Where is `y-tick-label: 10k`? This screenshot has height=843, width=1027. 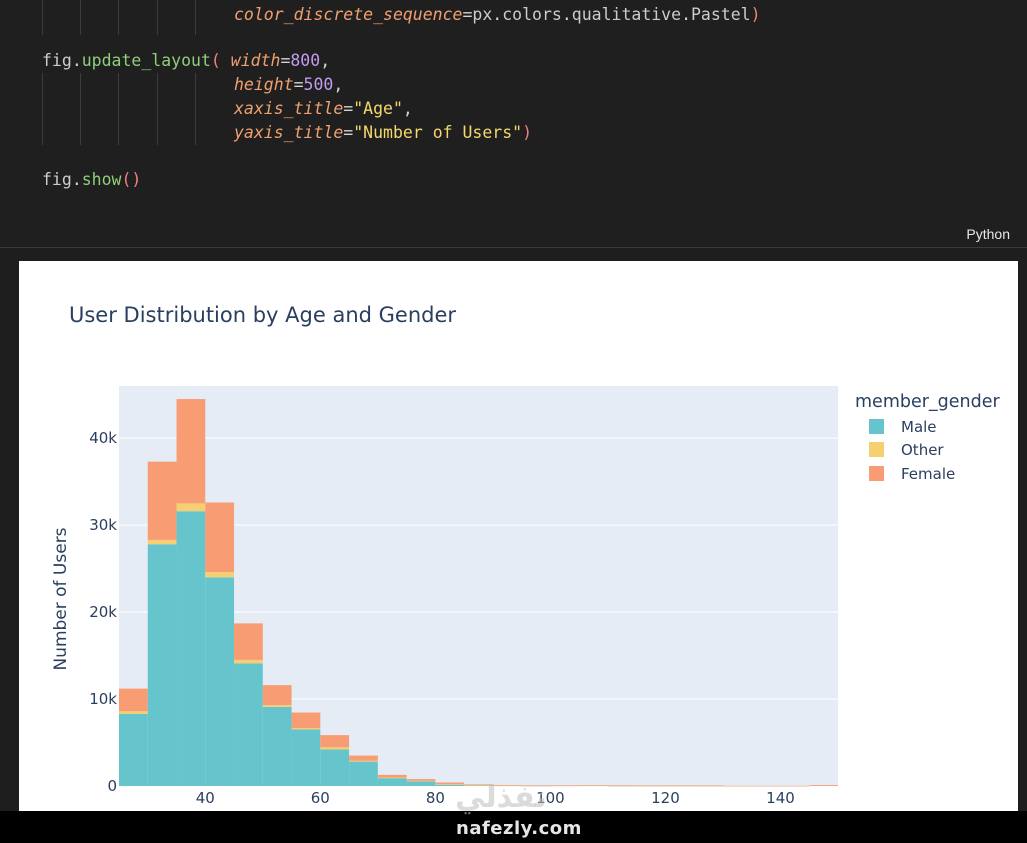
y-tick-label: 10k is located at coordinates (103, 699).